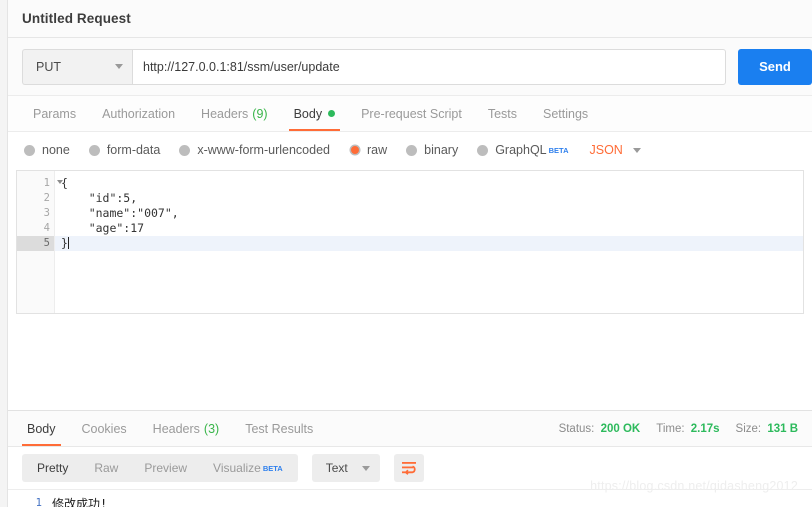 This screenshot has width=812, height=507. I want to click on response-format-label: Text, so click(336, 468).